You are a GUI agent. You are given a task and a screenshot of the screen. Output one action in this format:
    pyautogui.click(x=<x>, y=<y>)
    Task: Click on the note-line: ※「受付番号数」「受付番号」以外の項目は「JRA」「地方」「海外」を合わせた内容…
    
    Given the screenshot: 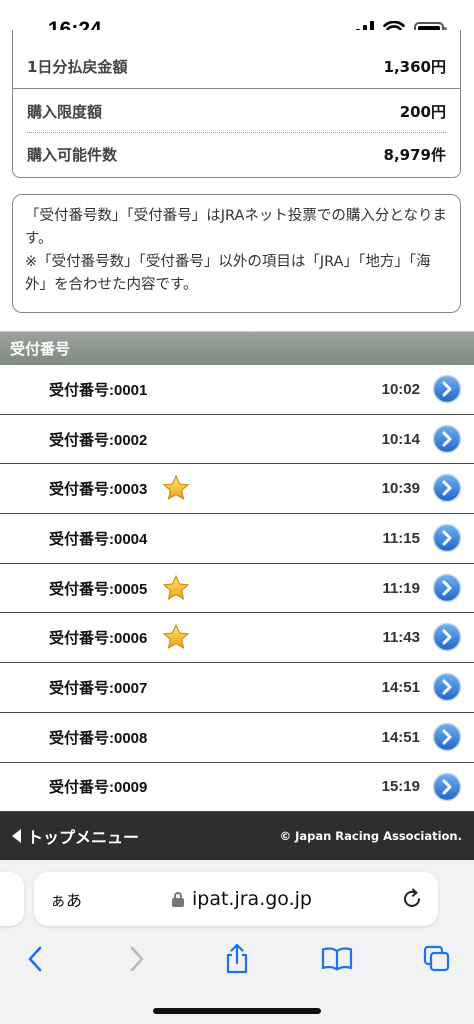 What is the action you would take?
    pyautogui.click(x=228, y=273)
    